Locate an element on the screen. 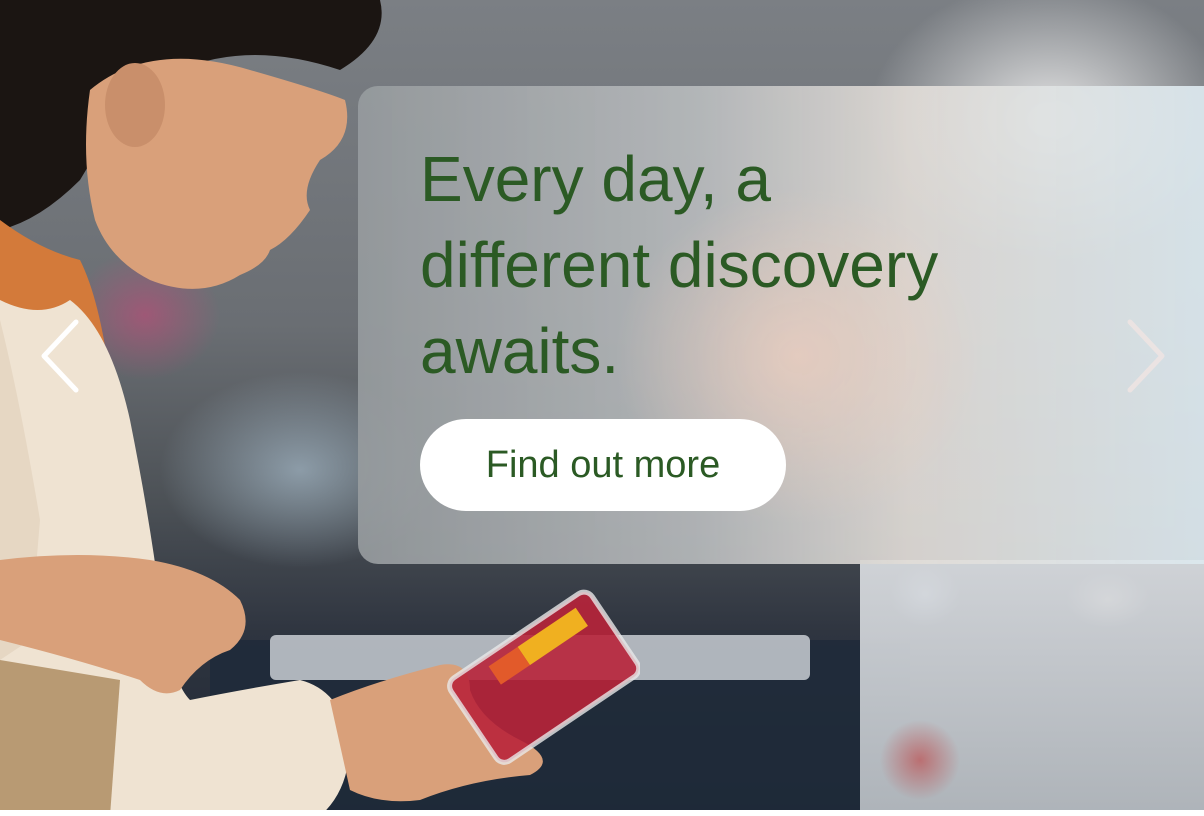 The image size is (1204, 816). chevron-left-icon is located at coordinates (60, 356).